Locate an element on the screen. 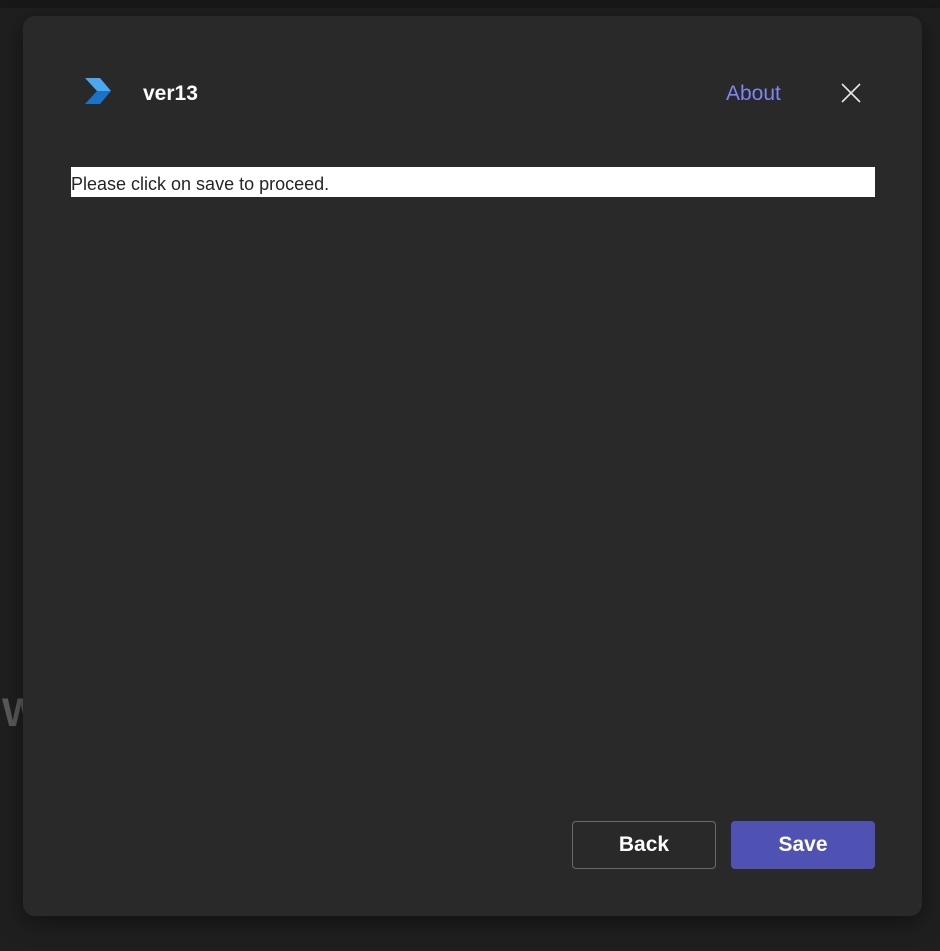 The height and width of the screenshot is (951, 940). top-strip is located at coordinates (470, 4).